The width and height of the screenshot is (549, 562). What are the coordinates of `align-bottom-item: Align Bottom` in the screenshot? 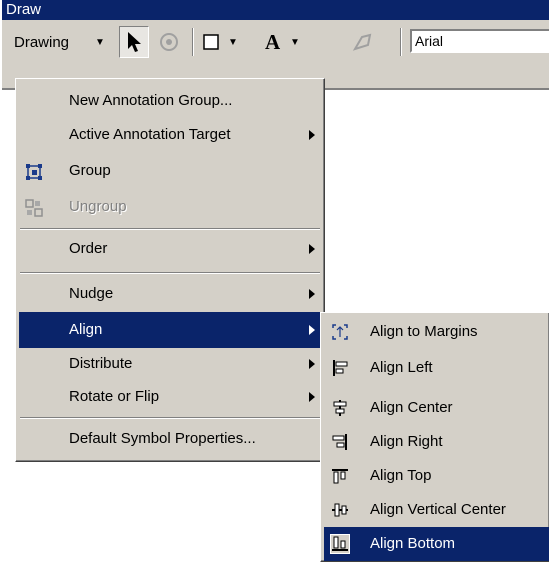 It's located at (436, 544).